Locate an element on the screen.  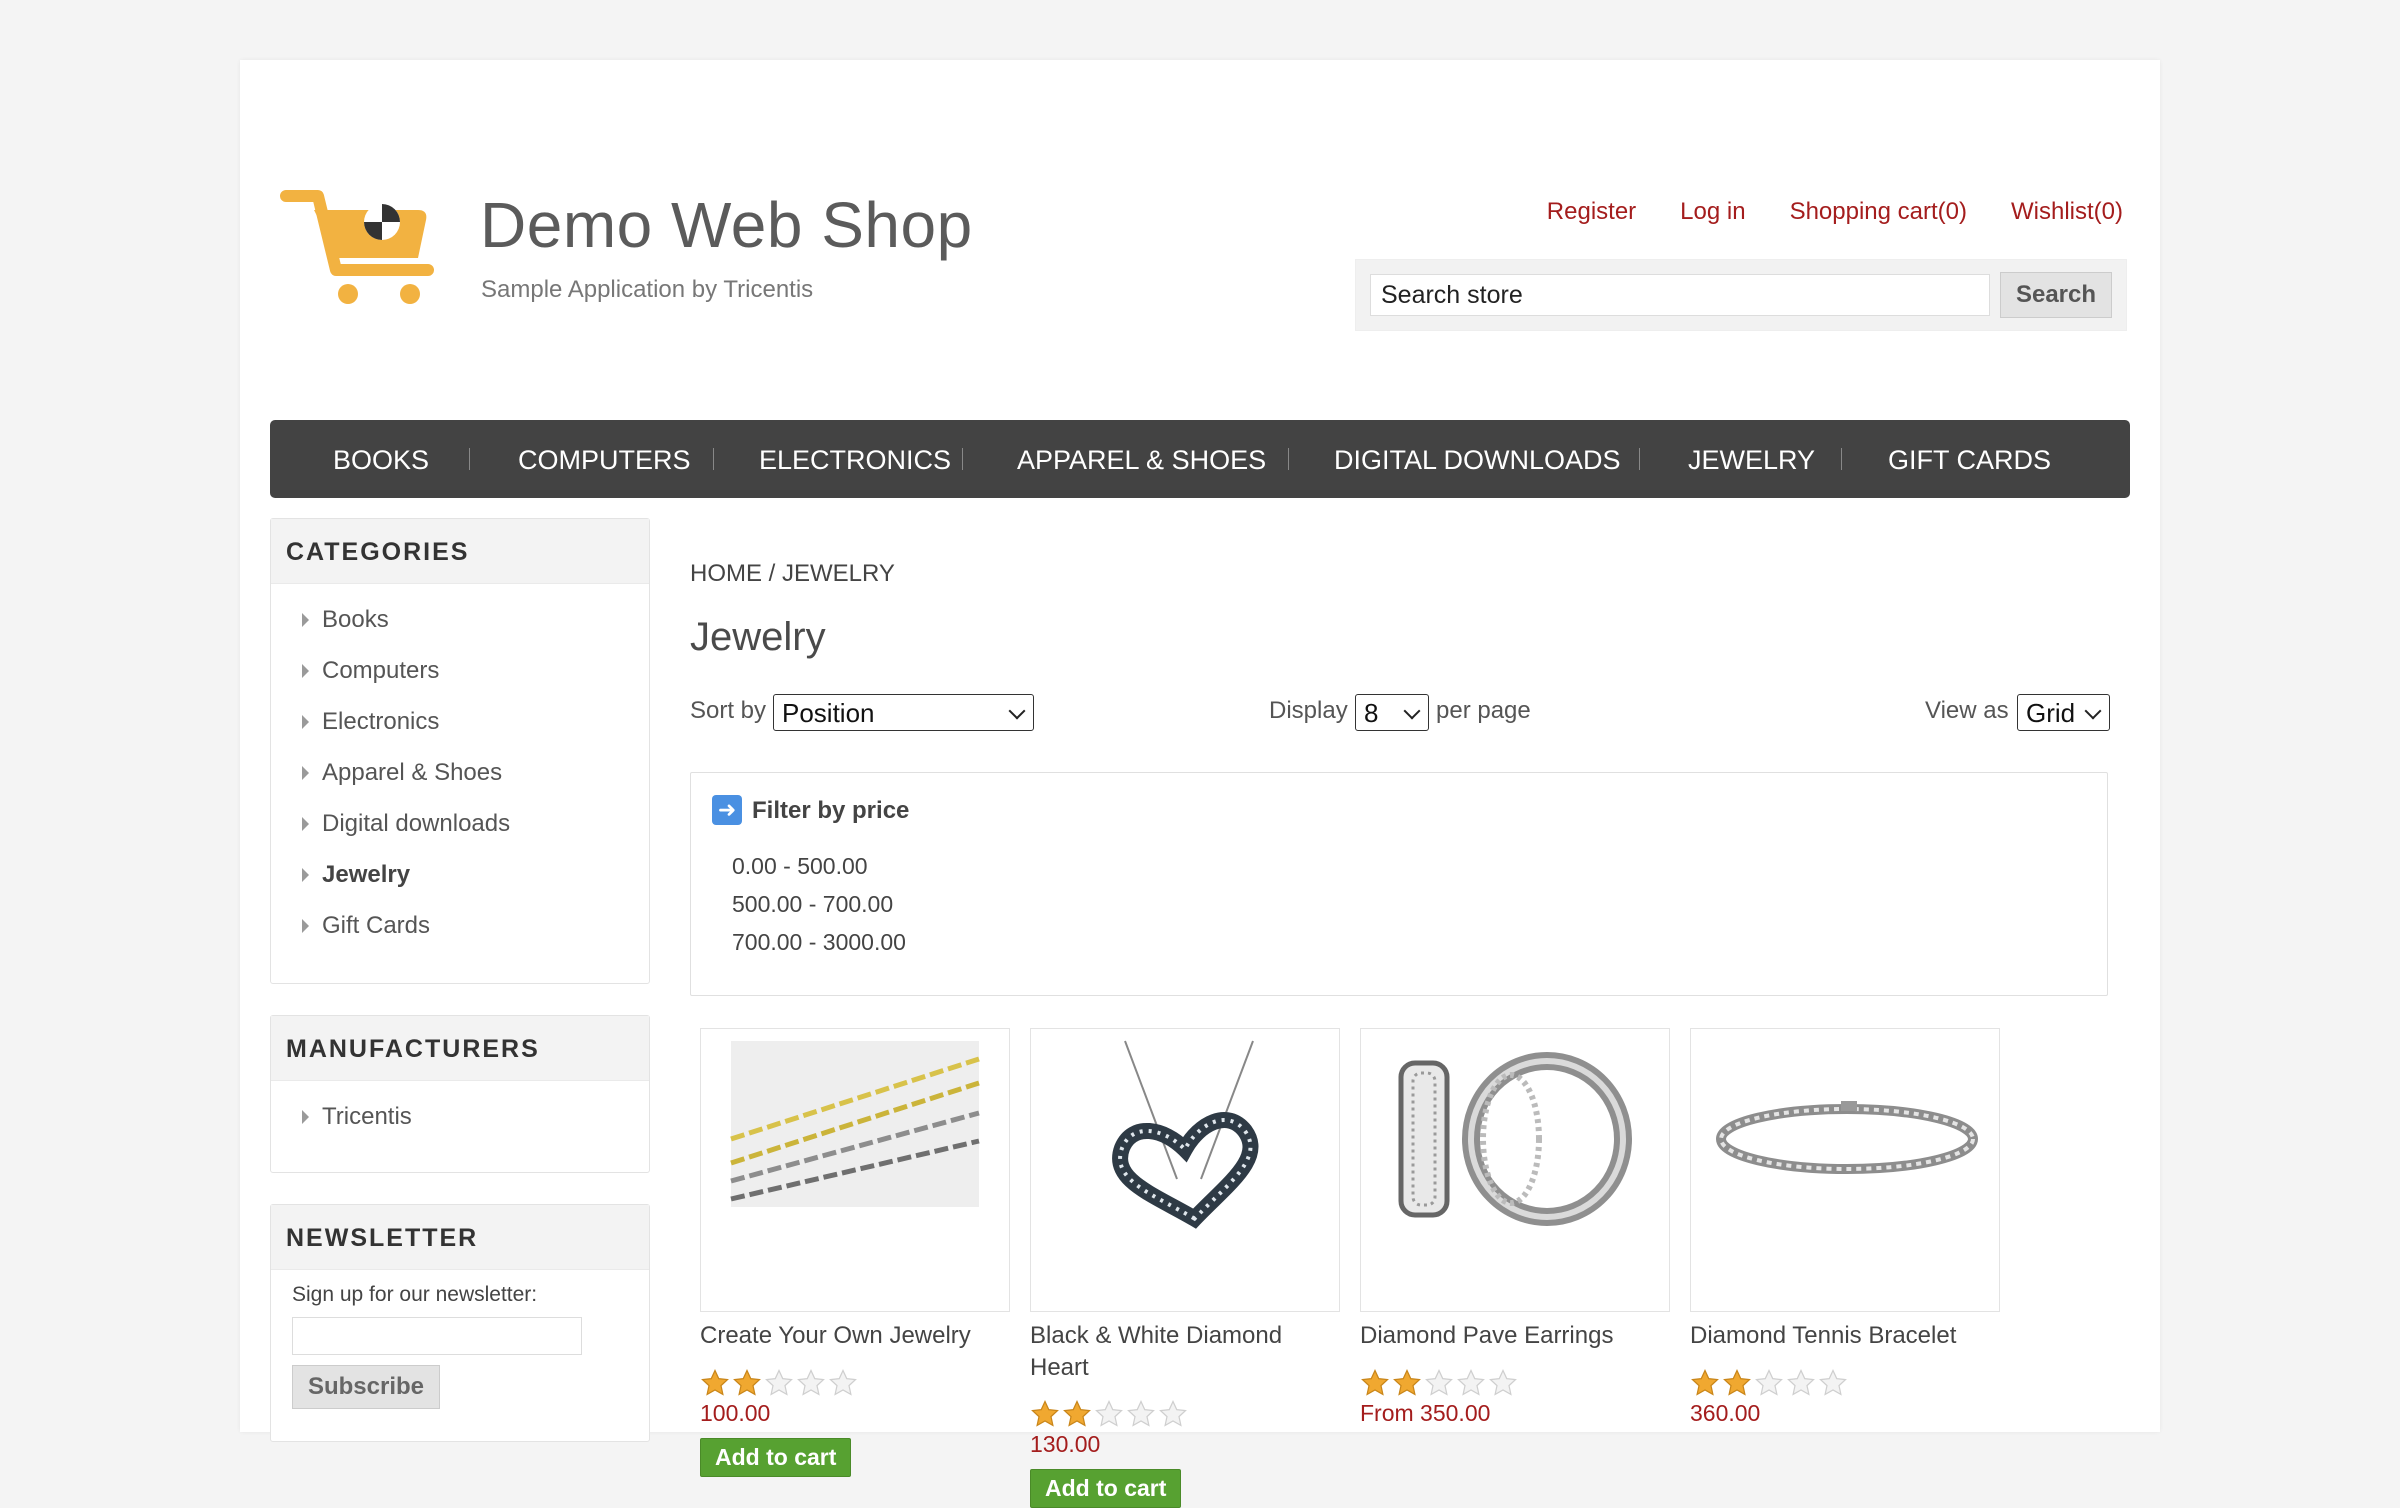
manufacturer-item-tricentis: Tricentis is located at coordinates (460, 1116).